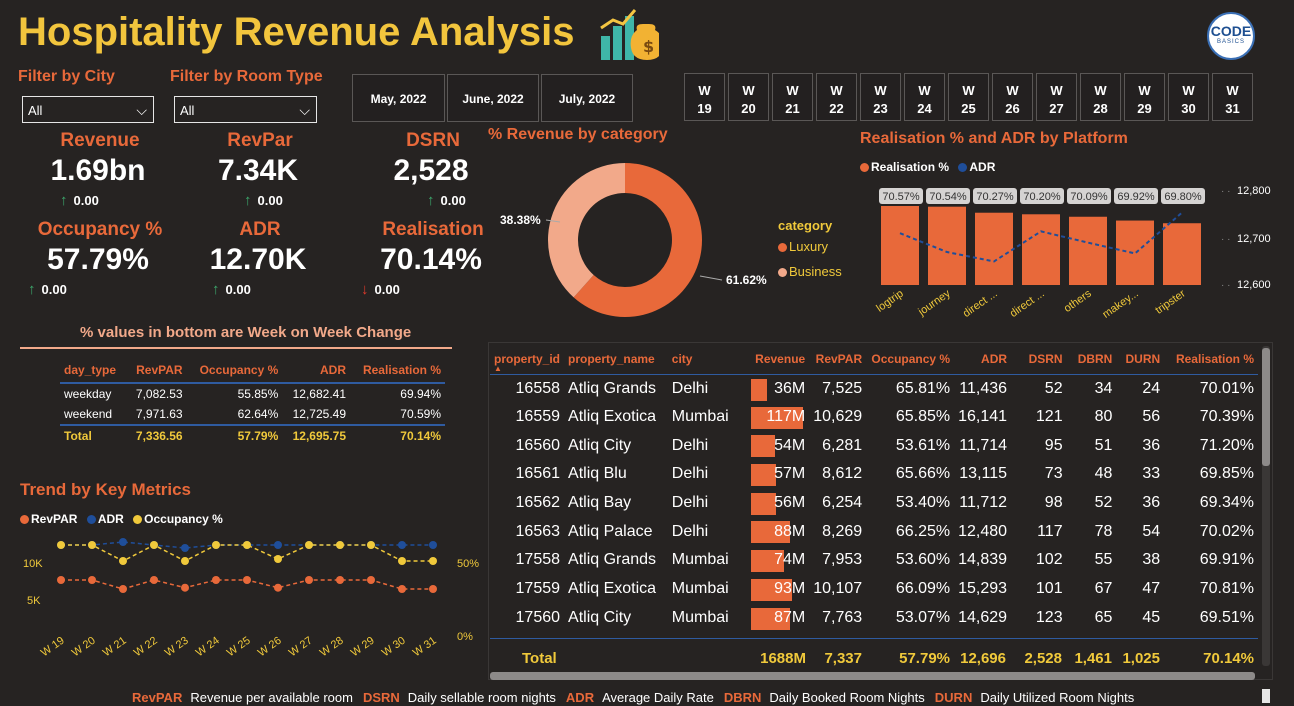 This screenshot has width=1294, height=706. Describe the element at coordinates (580, 697) in the screenshot. I see `glossary-term: ADR` at that location.